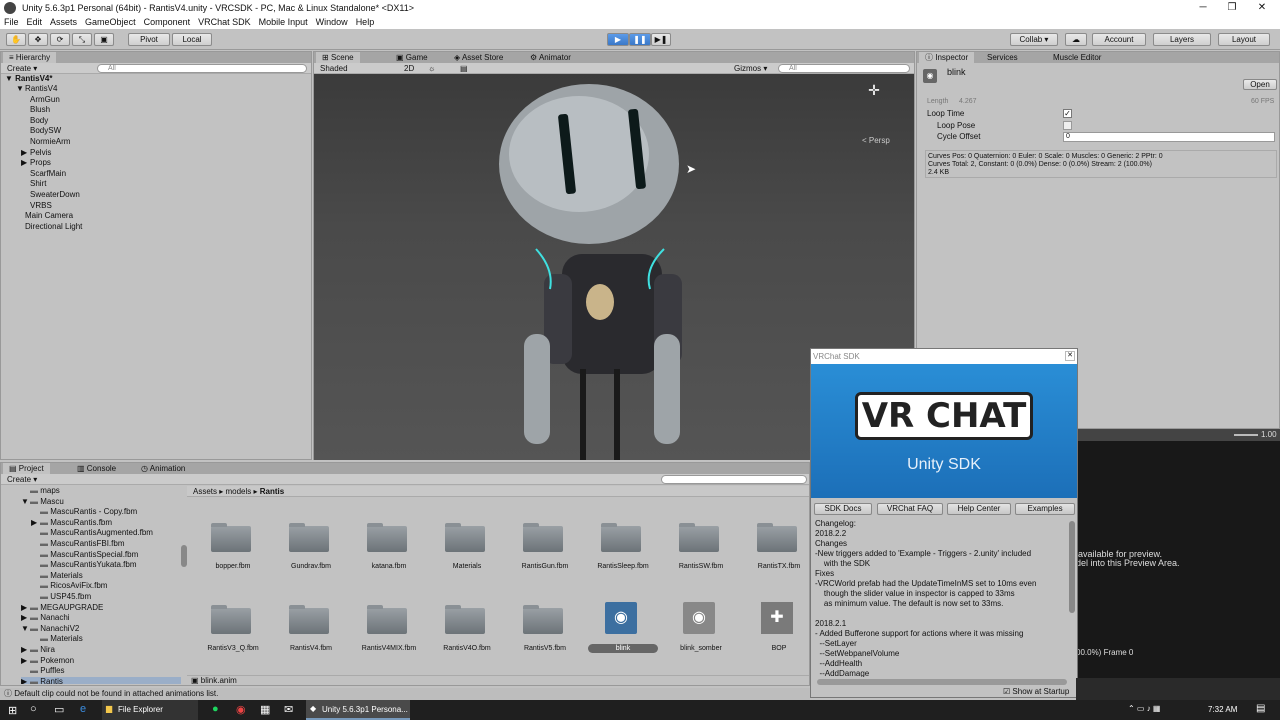 This screenshot has height=720, width=1280. I want to click on project-search-input, so click(734, 479).